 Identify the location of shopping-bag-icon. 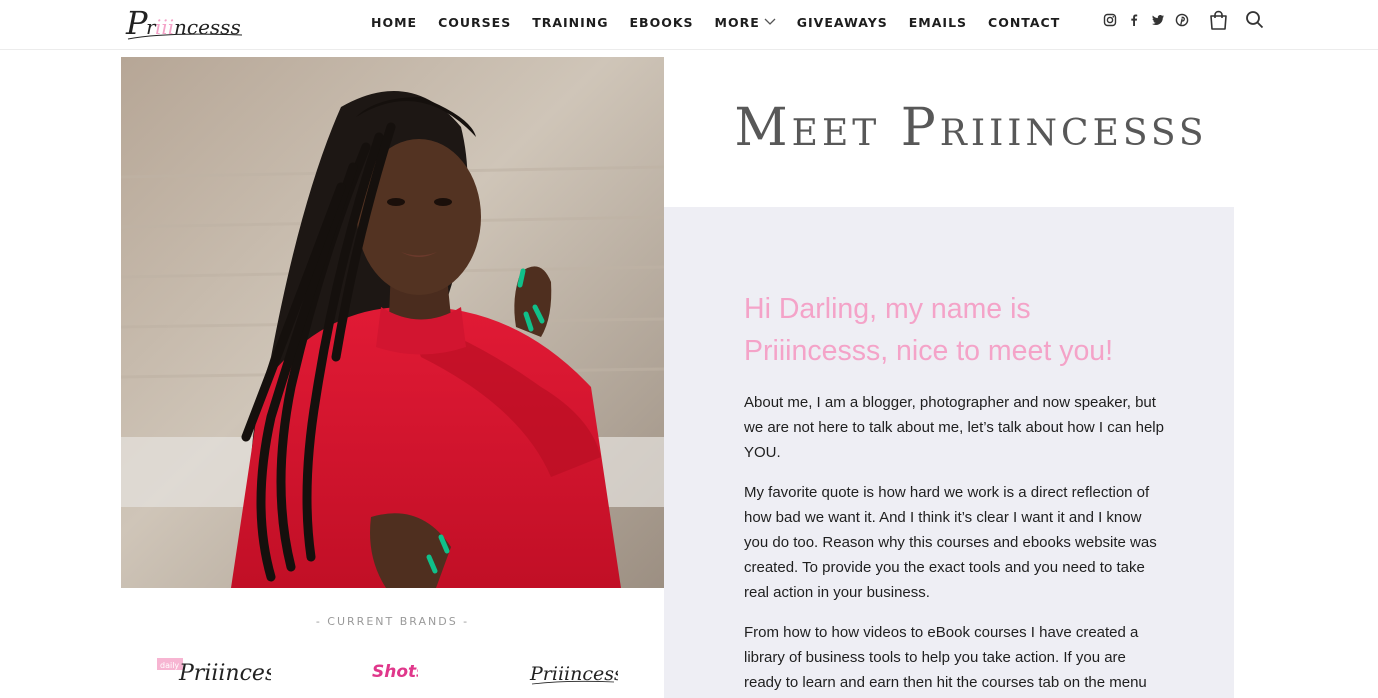
(1218, 20).